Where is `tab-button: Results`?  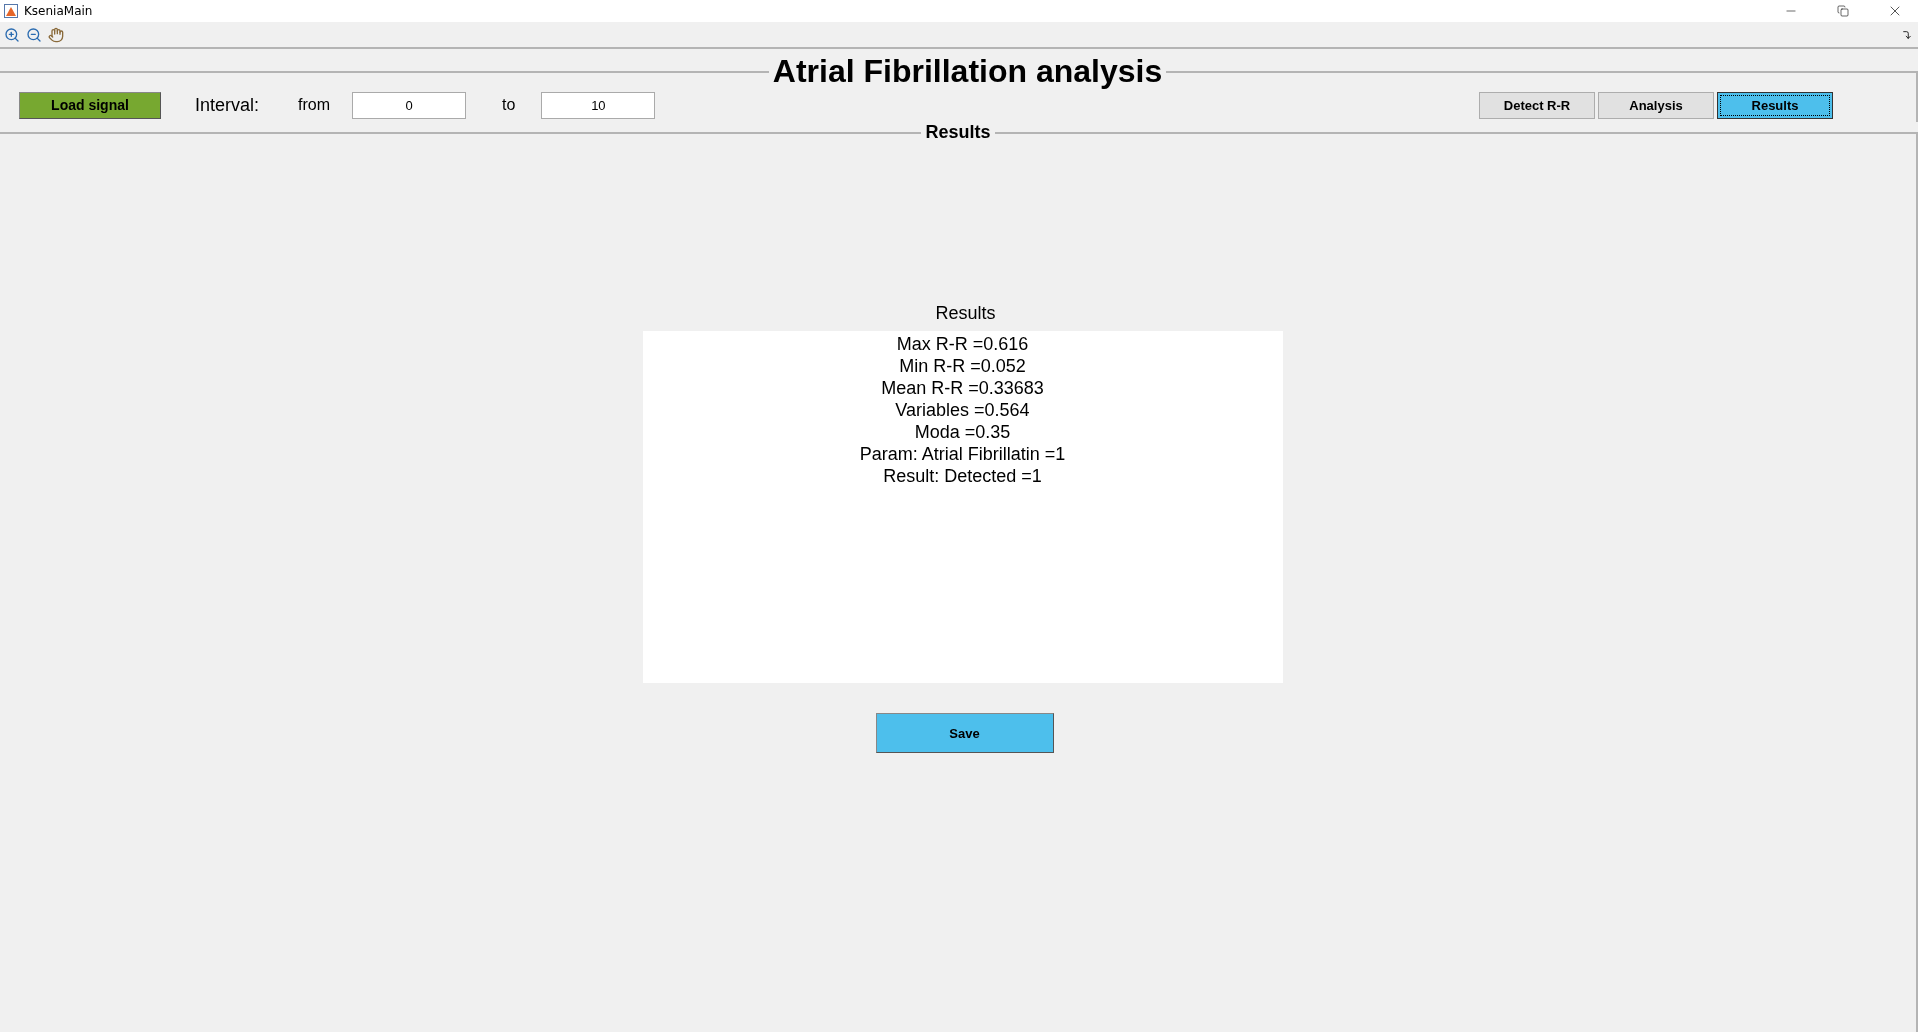 tab-button: Results is located at coordinates (1775, 105).